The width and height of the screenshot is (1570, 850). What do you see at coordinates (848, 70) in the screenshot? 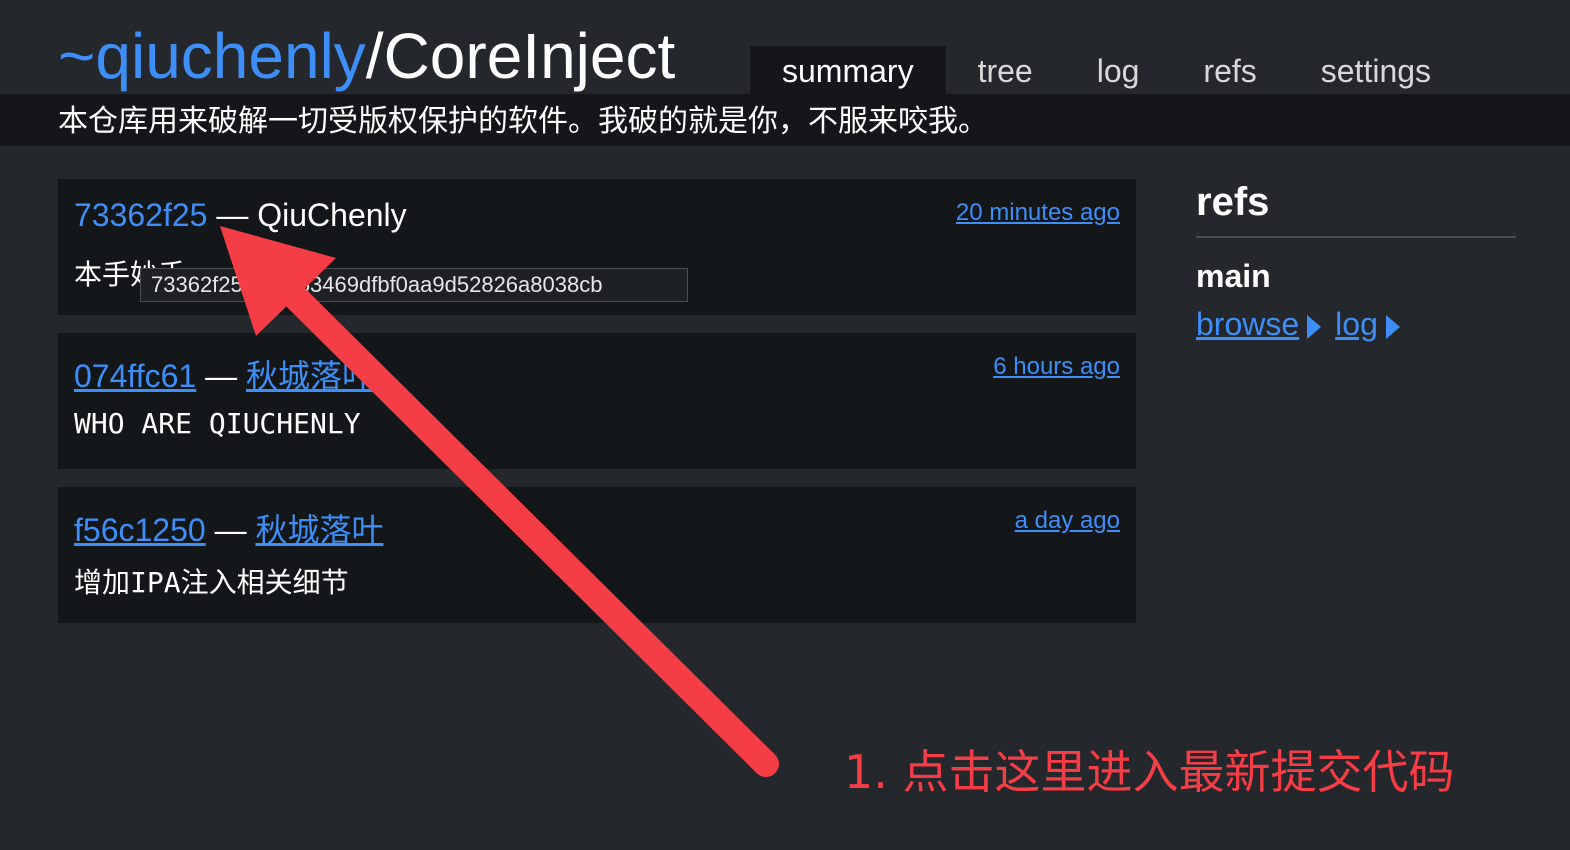
I see `tab-summary: summary` at bounding box center [848, 70].